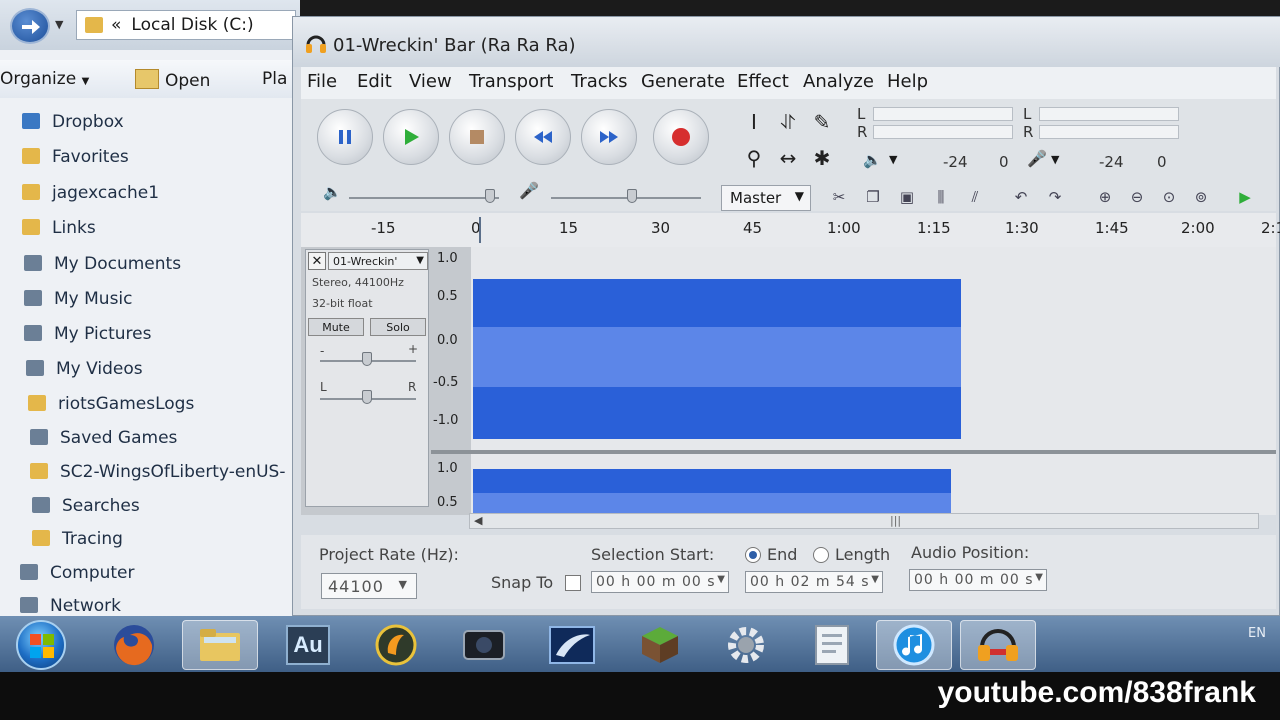 Image resolution: width=1280 pixels, height=720 pixels. Describe the element at coordinates (754, 158) in the screenshot. I see `zoom-tool-icon: ⚲` at that location.